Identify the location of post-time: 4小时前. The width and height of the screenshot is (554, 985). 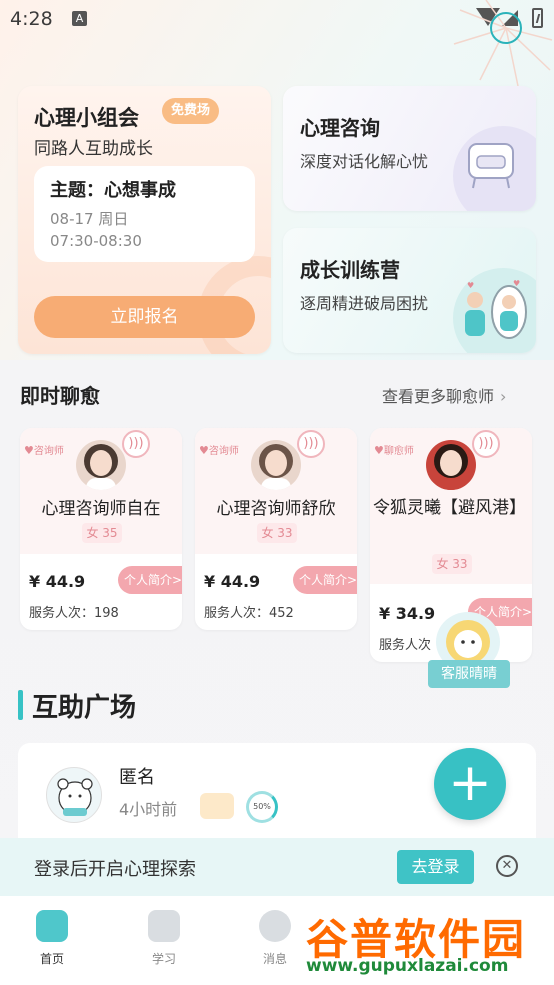
(148, 809).